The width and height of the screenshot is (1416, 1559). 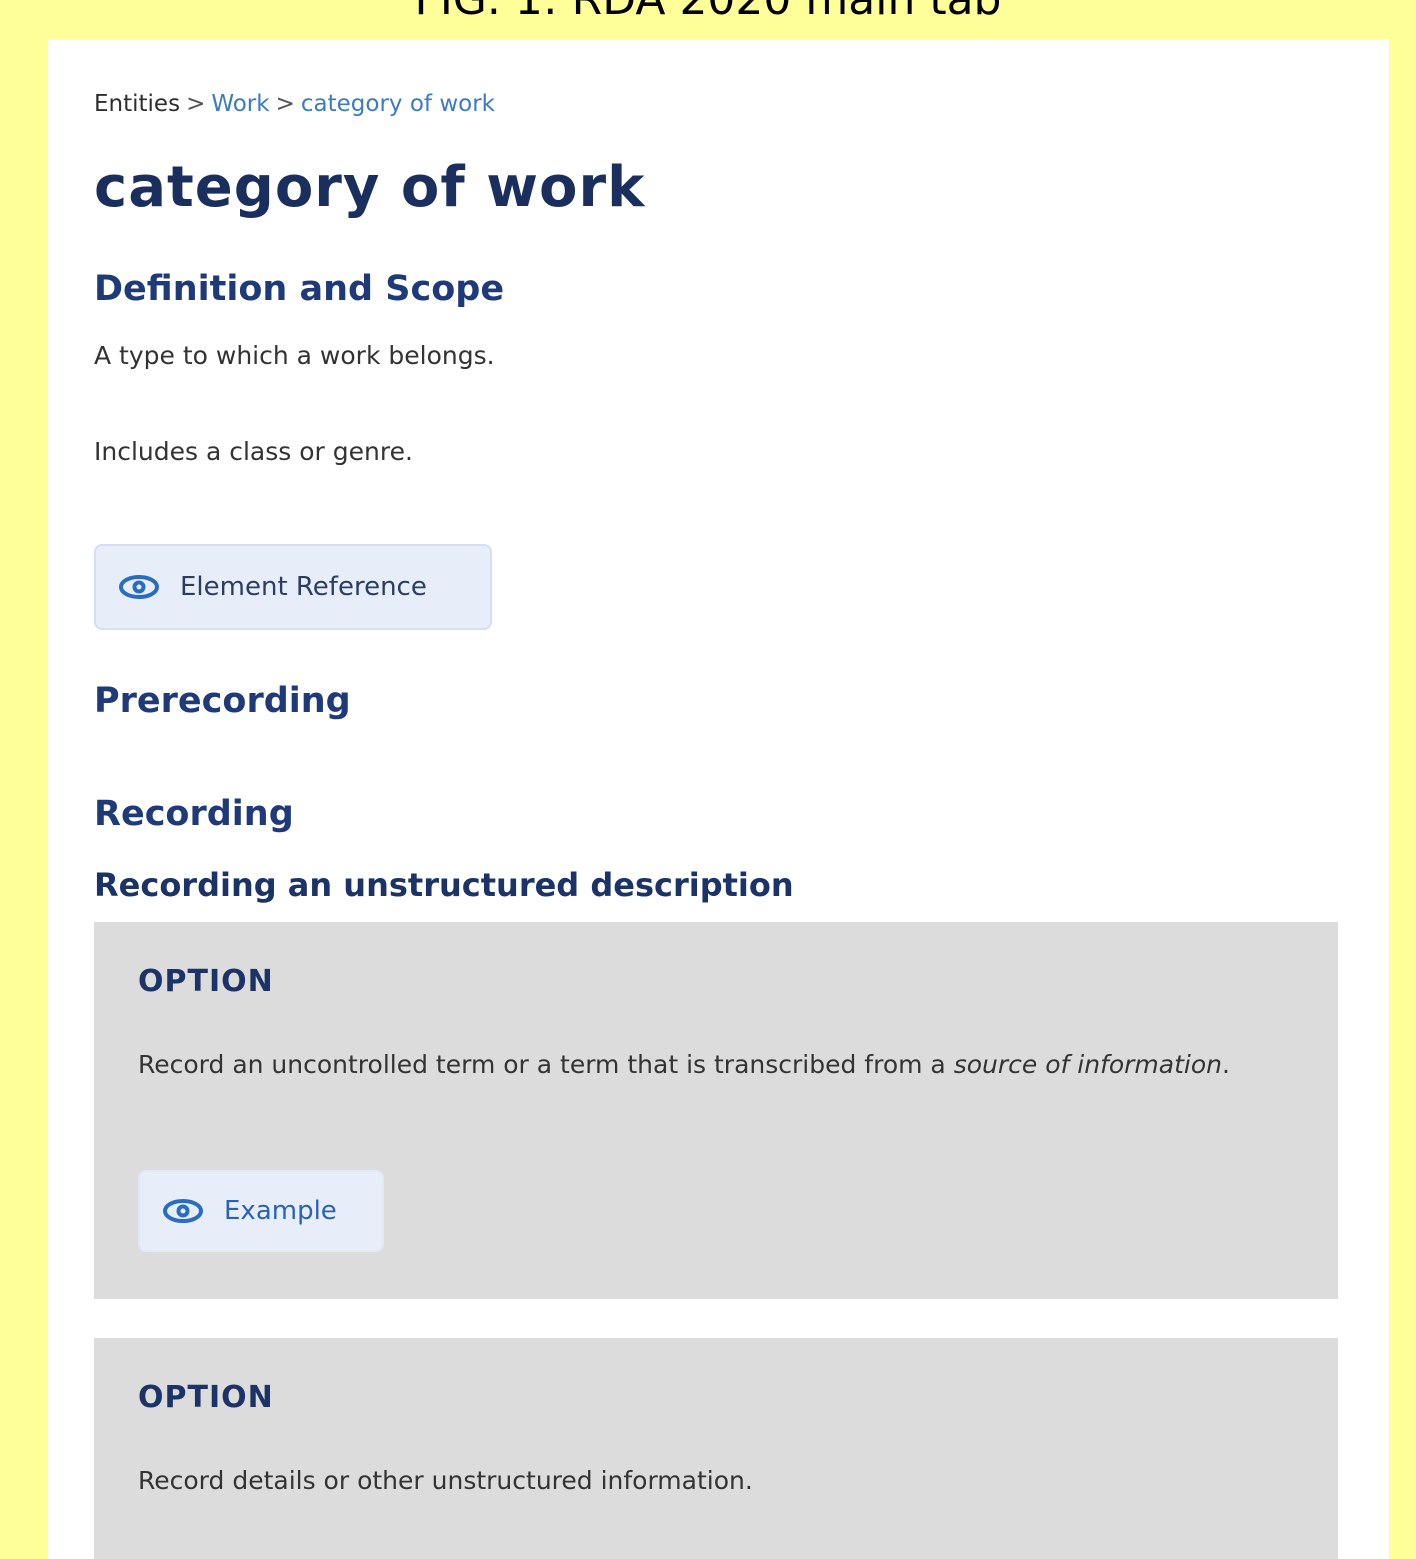 I want to click on breadcrumb-item-category-of-work: category of work, so click(x=398, y=104).